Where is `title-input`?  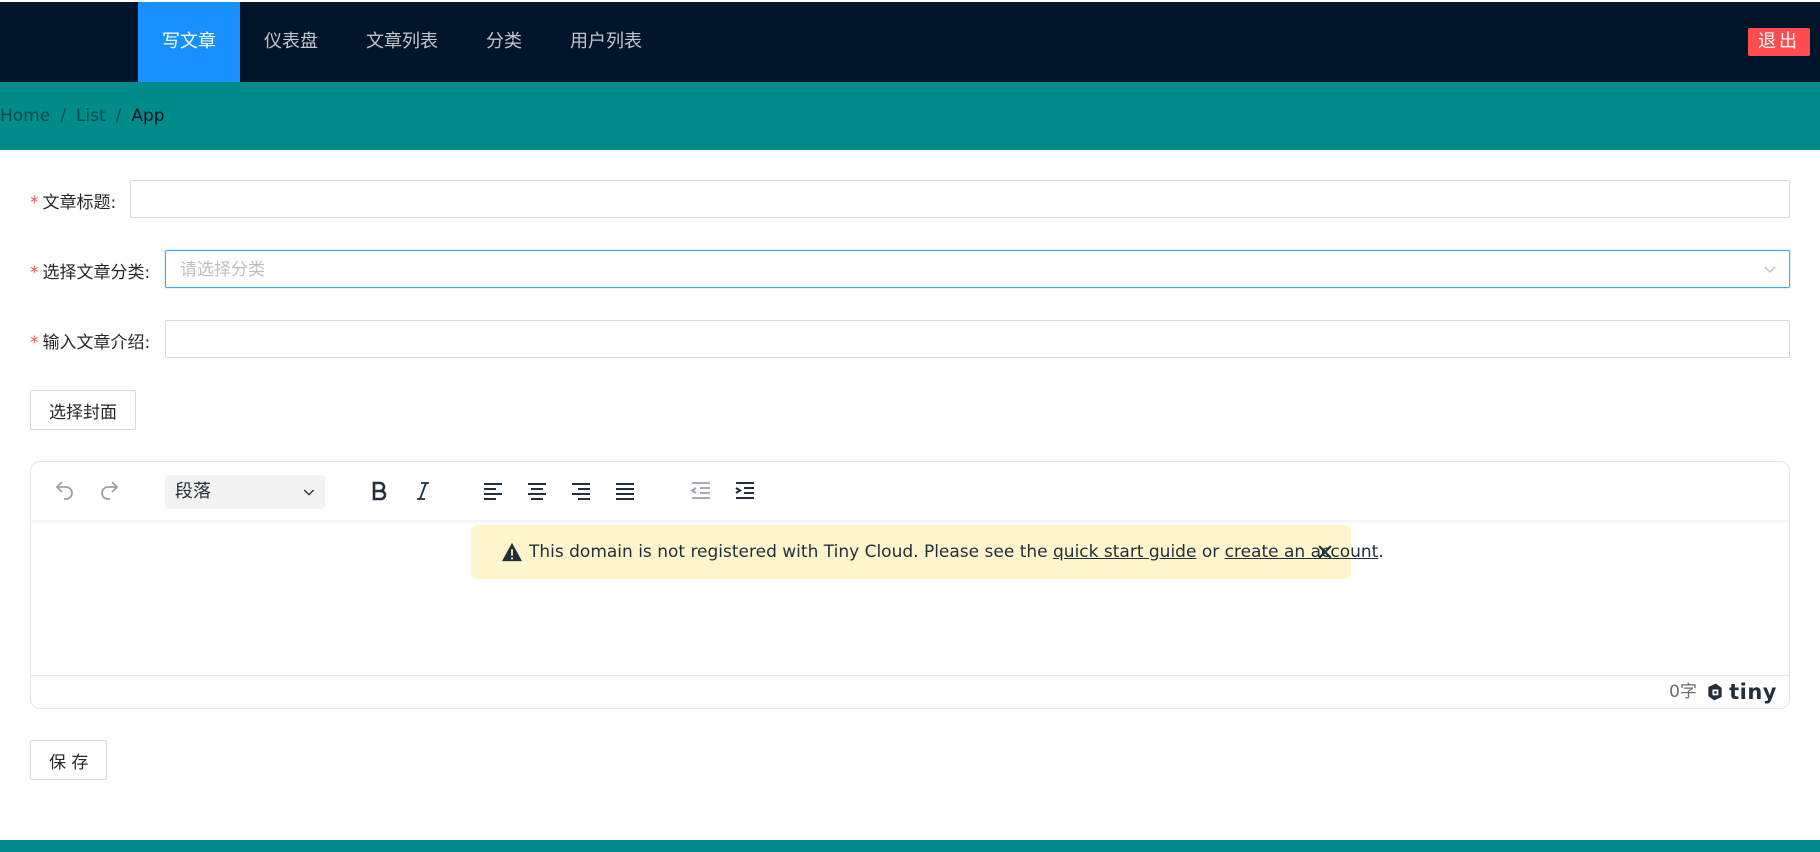 title-input is located at coordinates (960, 199).